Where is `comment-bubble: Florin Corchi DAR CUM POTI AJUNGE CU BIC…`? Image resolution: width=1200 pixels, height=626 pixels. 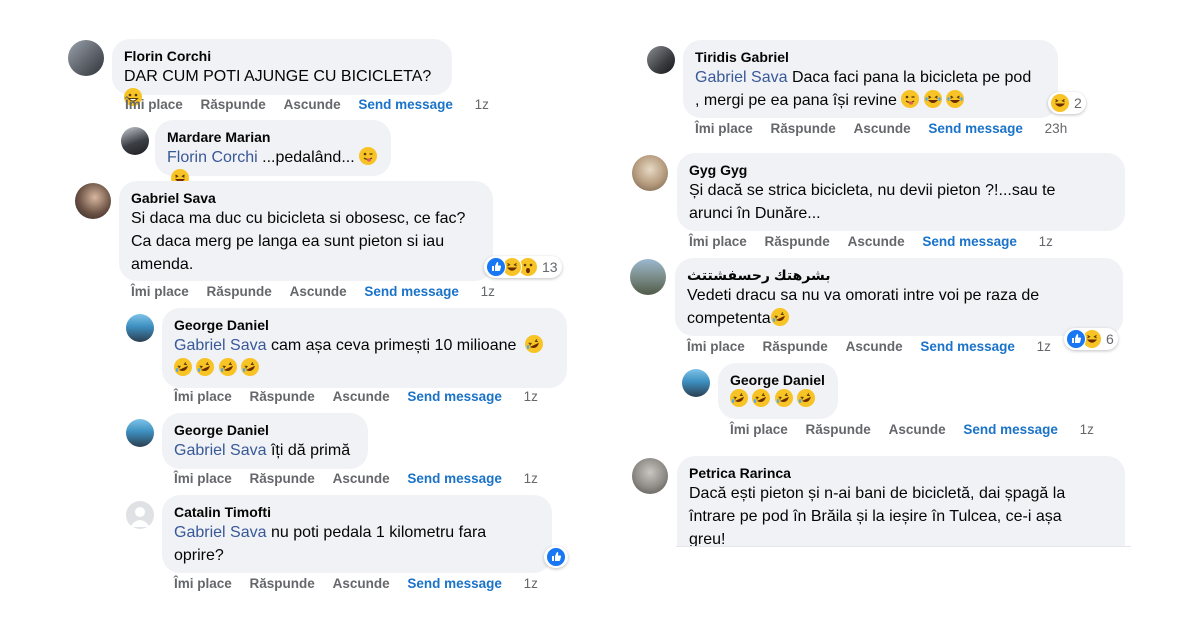 comment-bubble: Florin Corchi DAR CUM POTI AJUNGE CU BIC… is located at coordinates (282, 72).